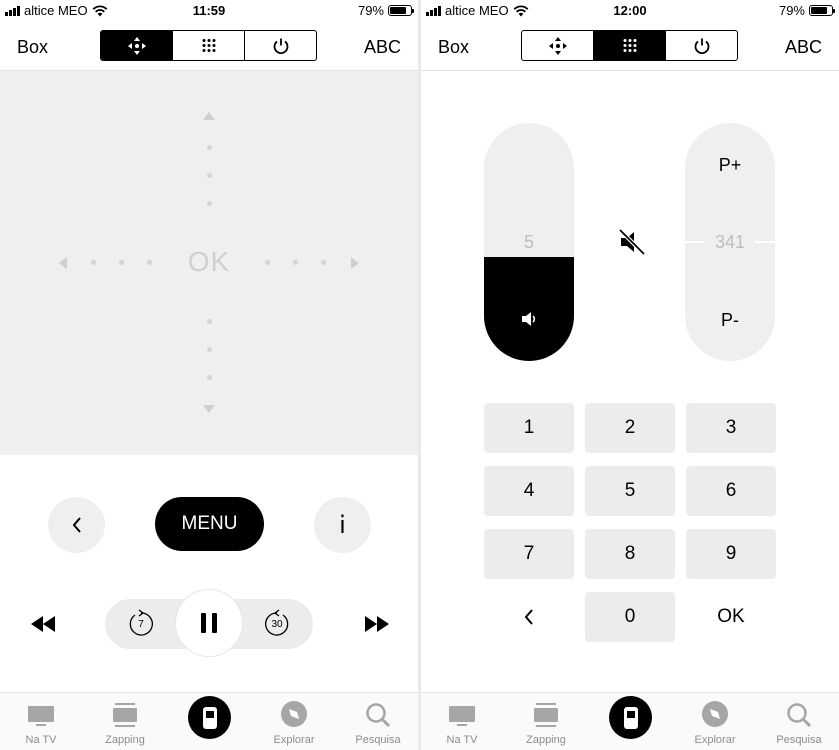 The height and width of the screenshot is (750, 839). I want to click on skip-back-button: 7, so click(141, 624).